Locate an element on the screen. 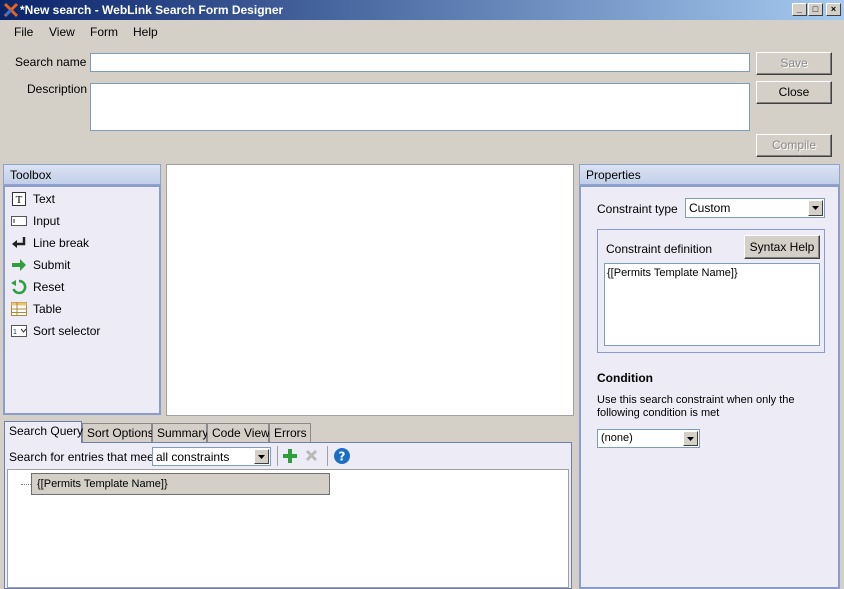 This screenshot has width=844, height=589. toolbox-item-table: Table is located at coordinates (36, 309).